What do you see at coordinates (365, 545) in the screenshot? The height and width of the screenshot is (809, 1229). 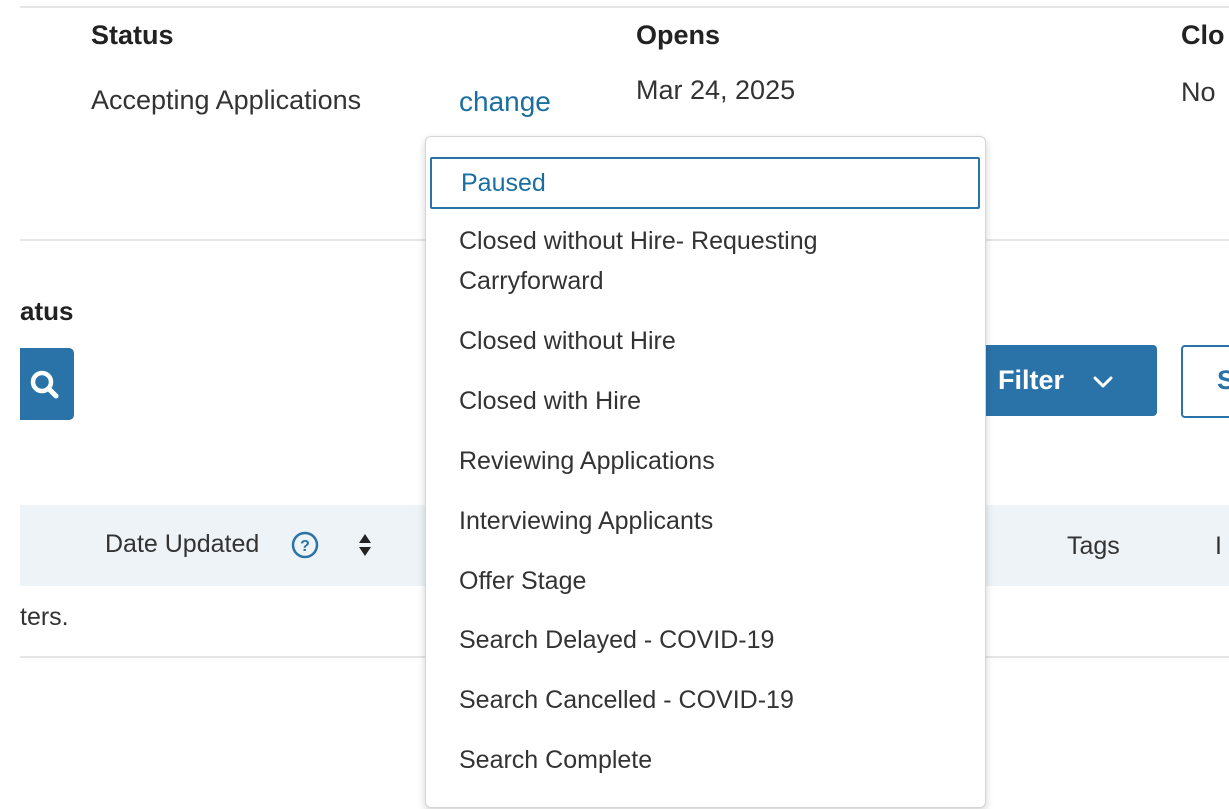 I see `sort-icon` at bounding box center [365, 545].